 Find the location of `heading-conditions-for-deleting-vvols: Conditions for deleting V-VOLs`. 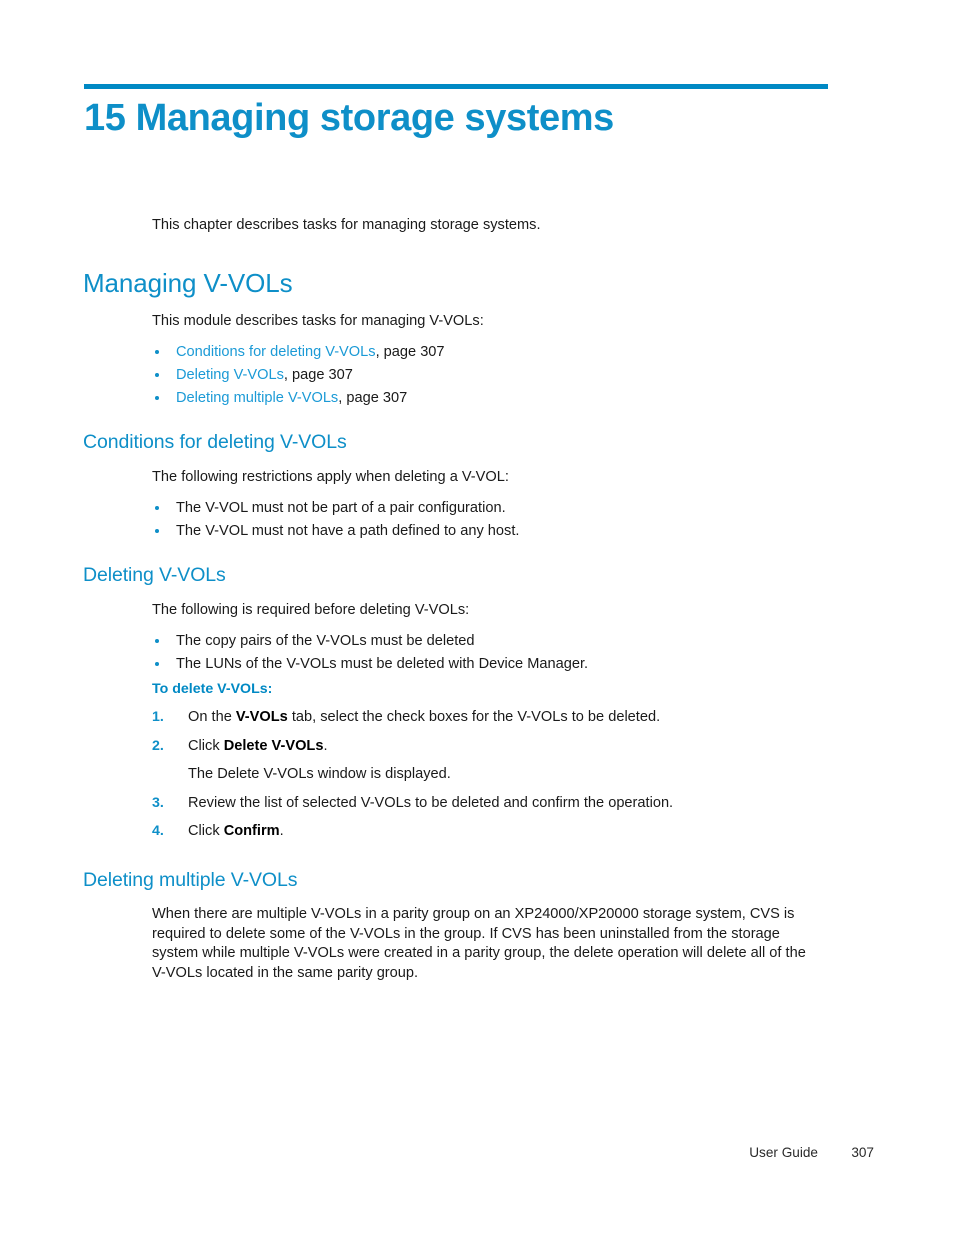

heading-conditions-for-deleting-vvols: Conditions for deleting V-VOLs is located at coordinates (215, 442).